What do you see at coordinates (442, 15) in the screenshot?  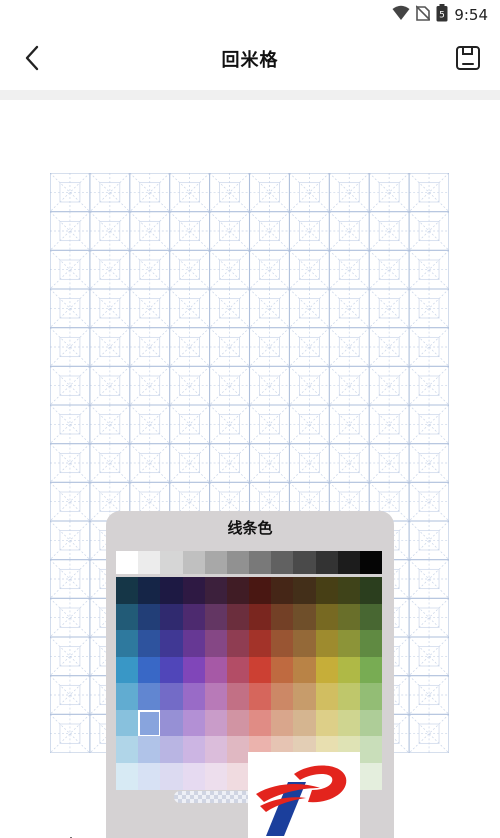 I see `battery-icon: 5` at bounding box center [442, 15].